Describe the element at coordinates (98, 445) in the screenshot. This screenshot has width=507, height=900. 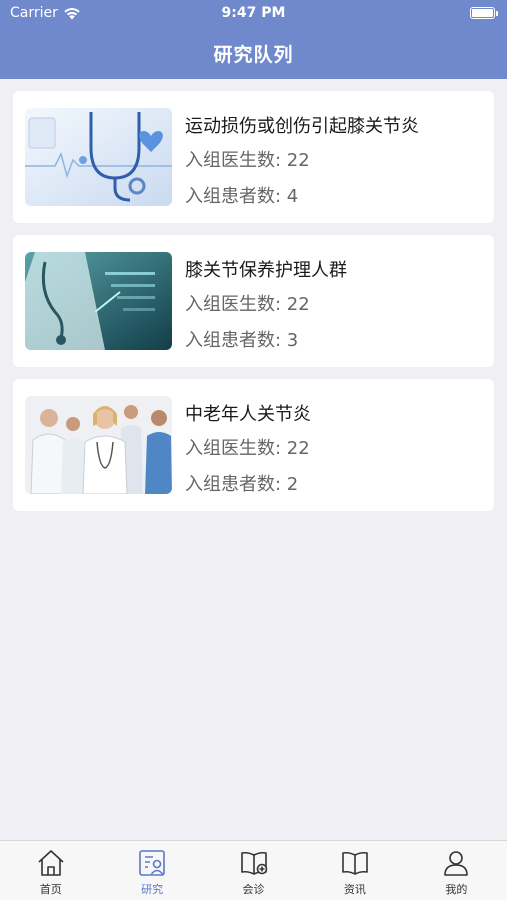
I see `medical-team-image` at that location.